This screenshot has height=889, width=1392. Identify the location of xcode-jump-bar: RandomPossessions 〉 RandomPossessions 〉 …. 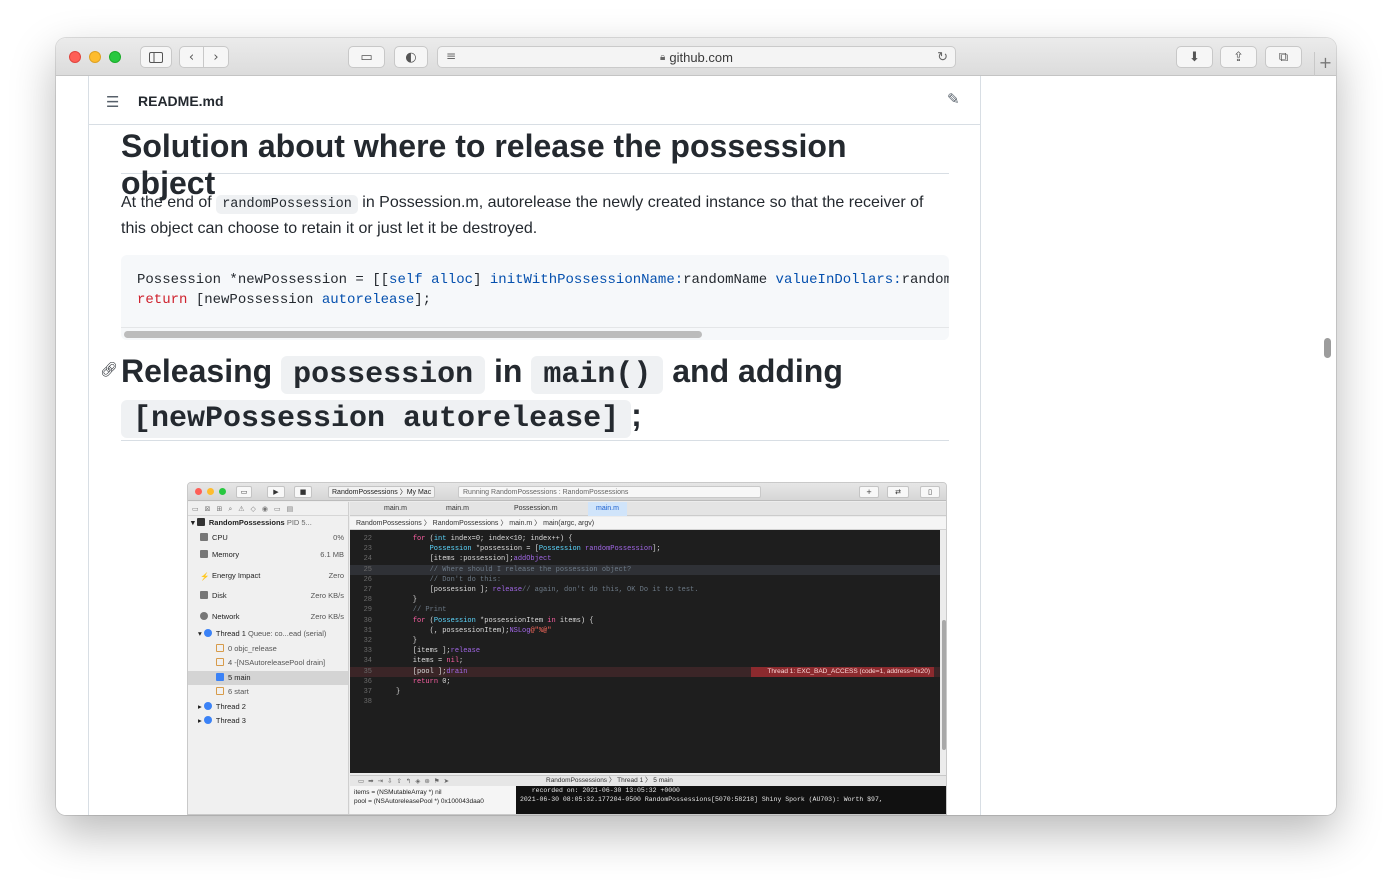
(648, 523).